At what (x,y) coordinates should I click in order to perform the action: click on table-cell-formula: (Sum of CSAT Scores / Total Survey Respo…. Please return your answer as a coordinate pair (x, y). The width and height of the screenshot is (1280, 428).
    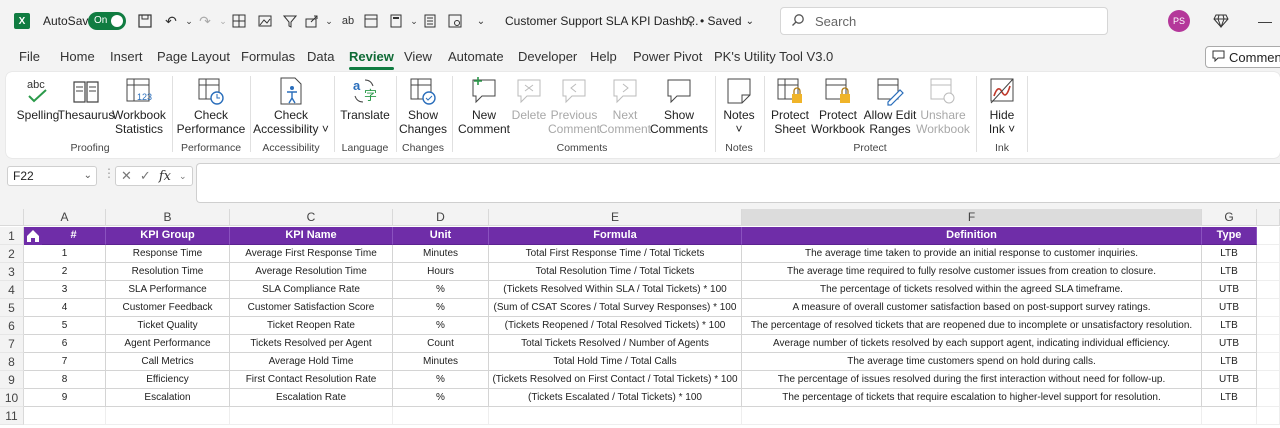
    Looking at the image, I should click on (615, 308).